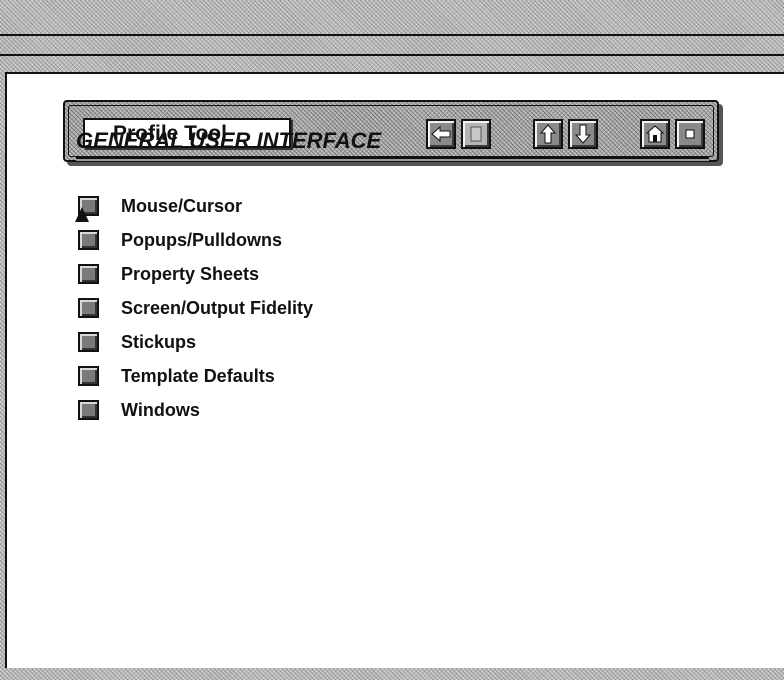 The image size is (784, 680). What do you see at coordinates (181, 206) in the screenshot?
I see `menu-item-label: Mouse/Cursor` at bounding box center [181, 206].